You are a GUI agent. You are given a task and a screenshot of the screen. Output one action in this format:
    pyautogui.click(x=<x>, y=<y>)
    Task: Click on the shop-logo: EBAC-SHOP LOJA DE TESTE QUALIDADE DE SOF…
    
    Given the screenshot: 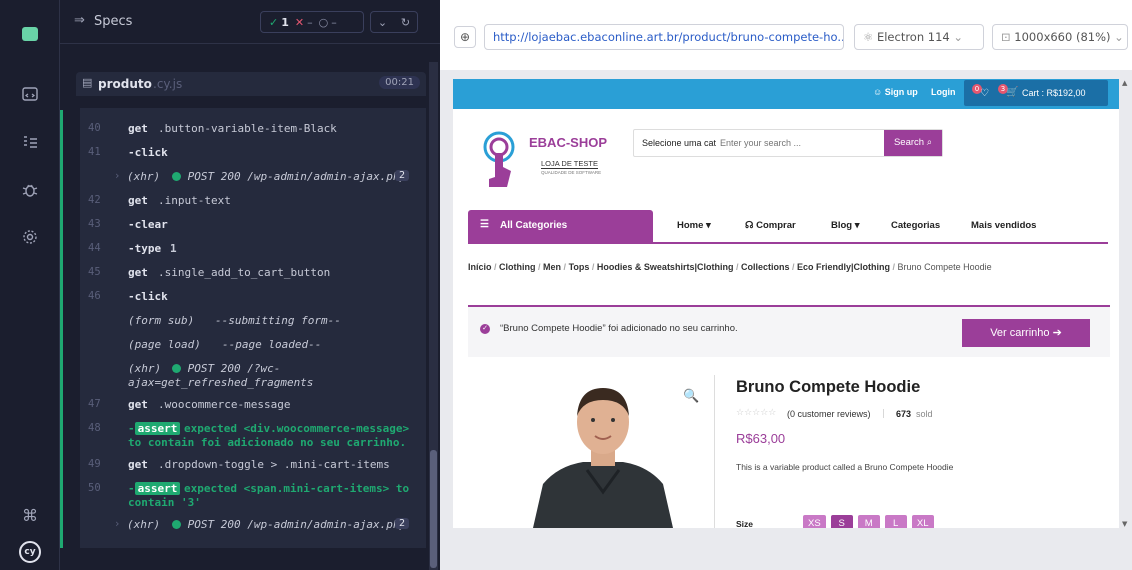 What is the action you would take?
    pyautogui.click(x=551, y=163)
    